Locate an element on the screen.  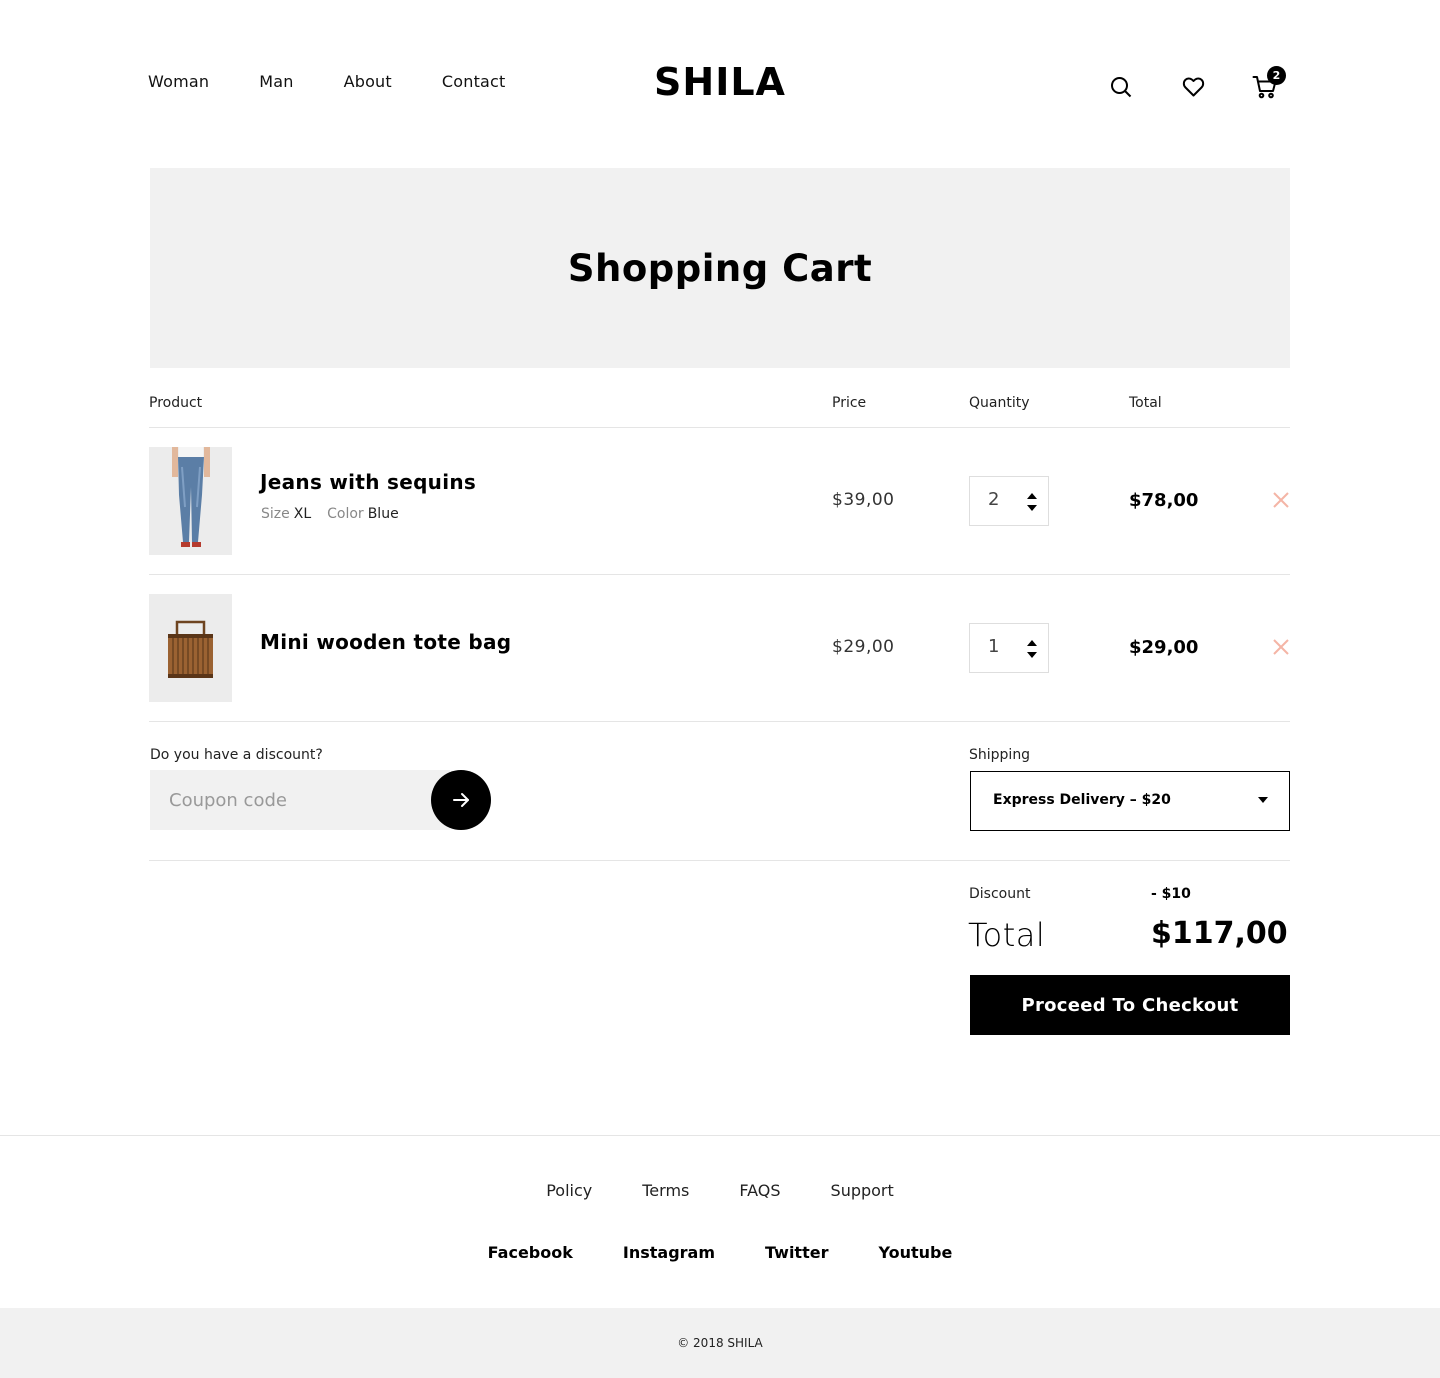
product-image-tote-bag is located at coordinates (190, 648).